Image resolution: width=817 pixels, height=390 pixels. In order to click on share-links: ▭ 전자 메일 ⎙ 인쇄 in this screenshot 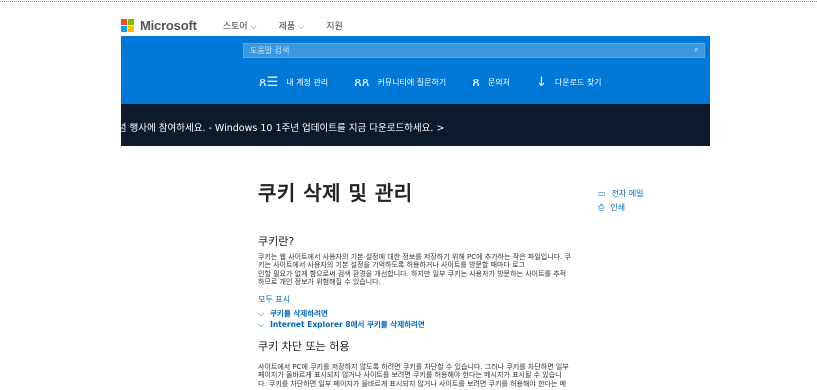, I will do `click(621, 201)`.